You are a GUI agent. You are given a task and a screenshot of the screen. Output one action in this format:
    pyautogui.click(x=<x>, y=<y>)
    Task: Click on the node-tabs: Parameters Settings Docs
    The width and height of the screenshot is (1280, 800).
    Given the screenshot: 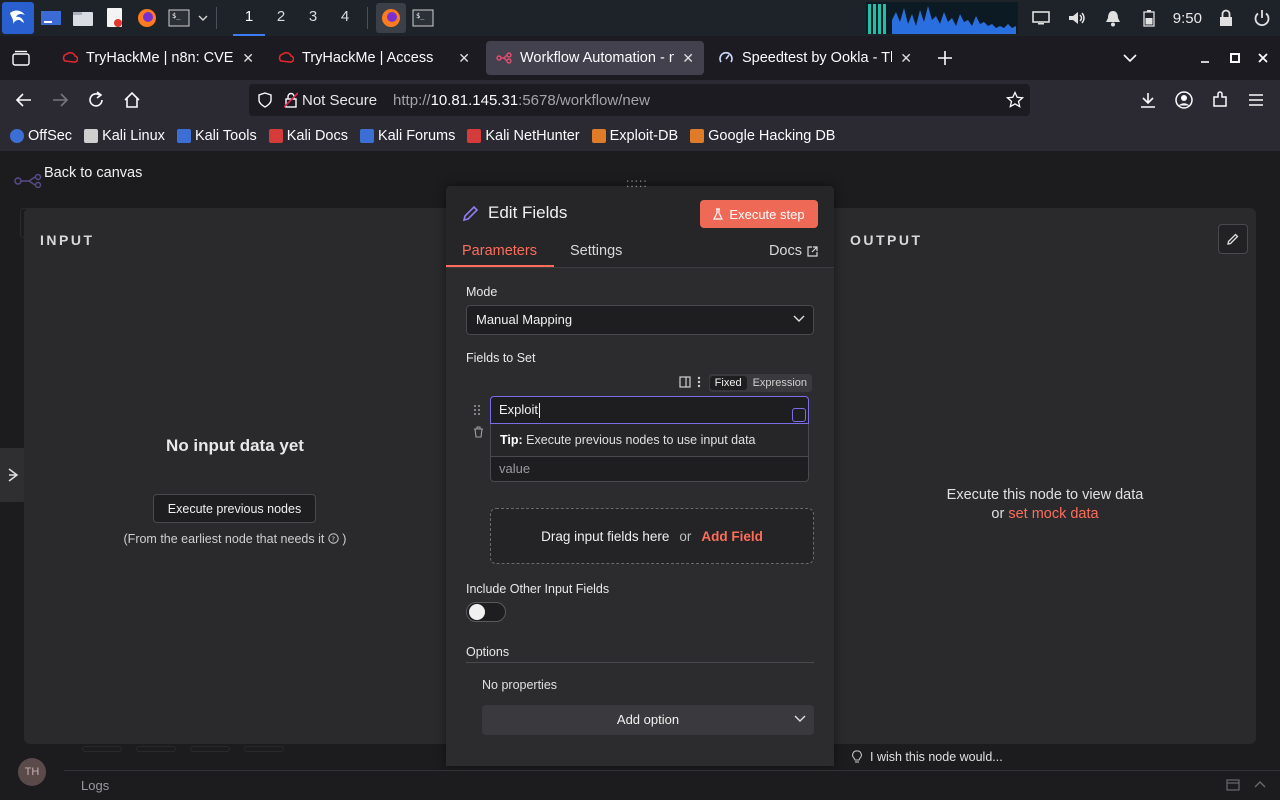 What is the action you would take?
    pyautogui.click(x=640, y=253)
    